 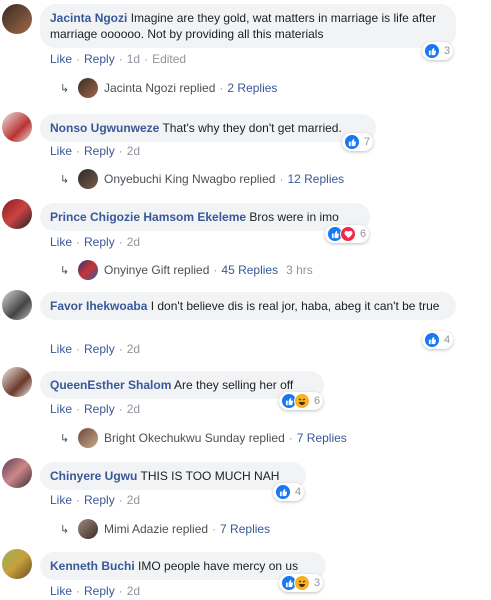 What do you see at coordinates (315, 179) in the screenshot?
I see `reply-count: 12 Replies` at bounding box center [315, 179].